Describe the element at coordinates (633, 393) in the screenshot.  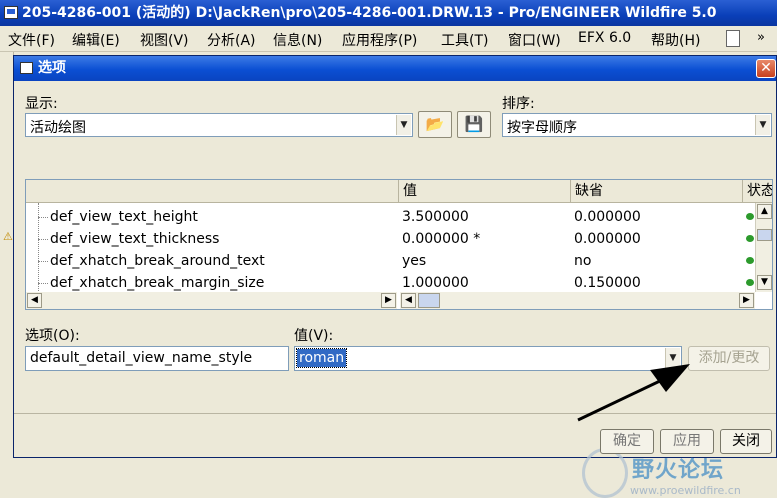
I see `annotation-arrow-icon` at that location.